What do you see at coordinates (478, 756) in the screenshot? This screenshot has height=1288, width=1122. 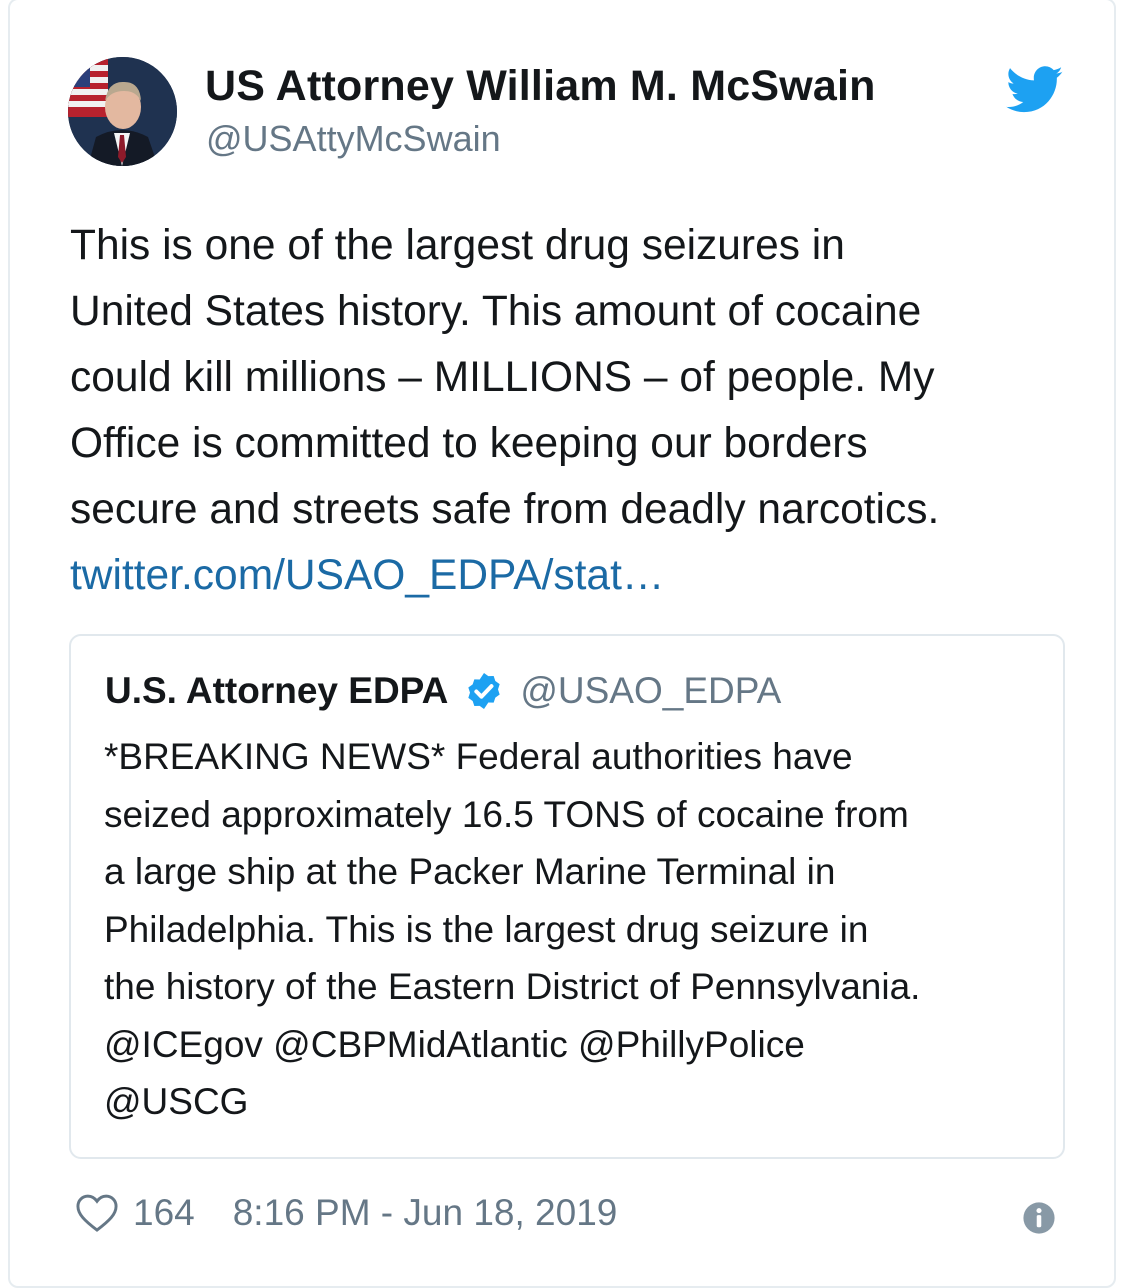 I see `quoted-text-line: *BREAKING NEWS* Federal authorities have` at bounding box center [478, 756].